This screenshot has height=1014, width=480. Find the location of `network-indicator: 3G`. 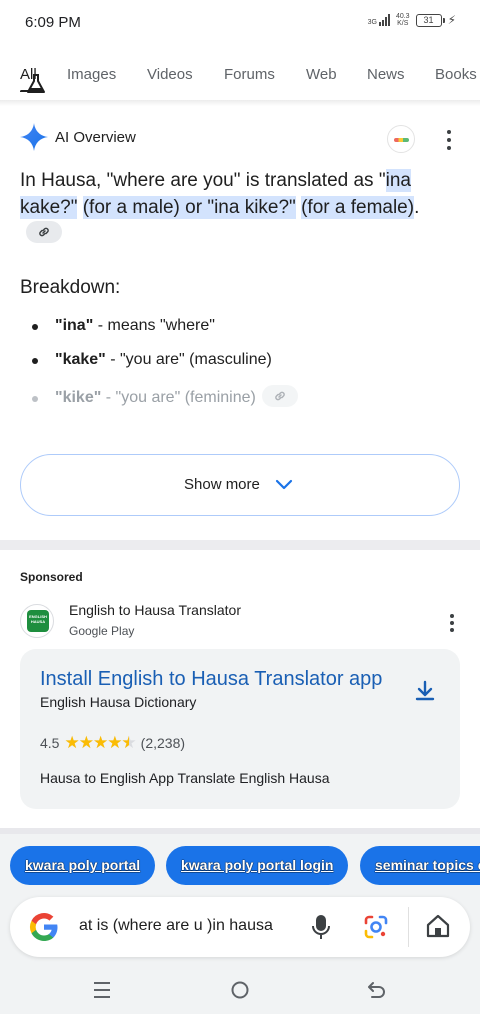

network-indicator: 3G is located at coordinates (379, 20).